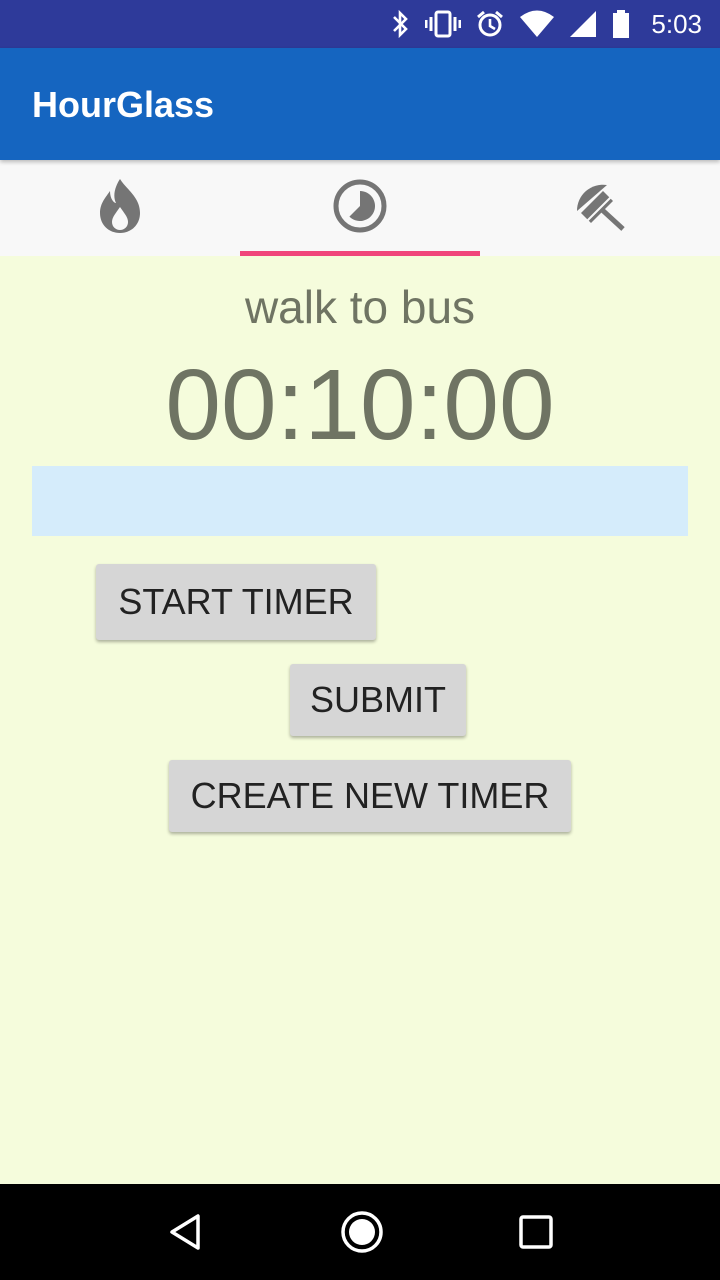  Describe the element at coordinates (401, 24) in the screenshot. I see `bluetooth-icon` at that location.